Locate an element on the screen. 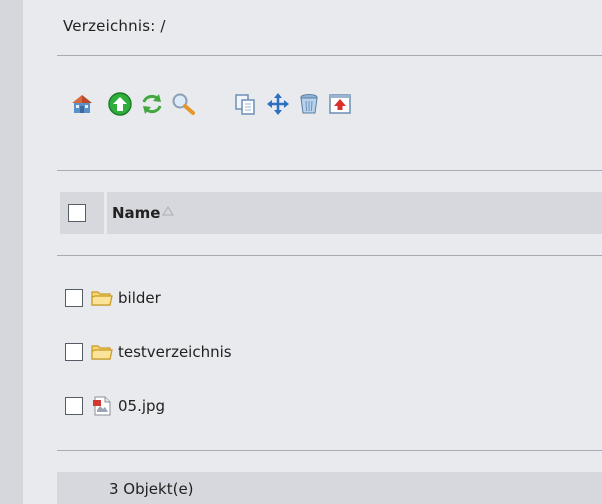 This screenshot has width=602, height=504. move-icon is located at coordinates (278, 104).